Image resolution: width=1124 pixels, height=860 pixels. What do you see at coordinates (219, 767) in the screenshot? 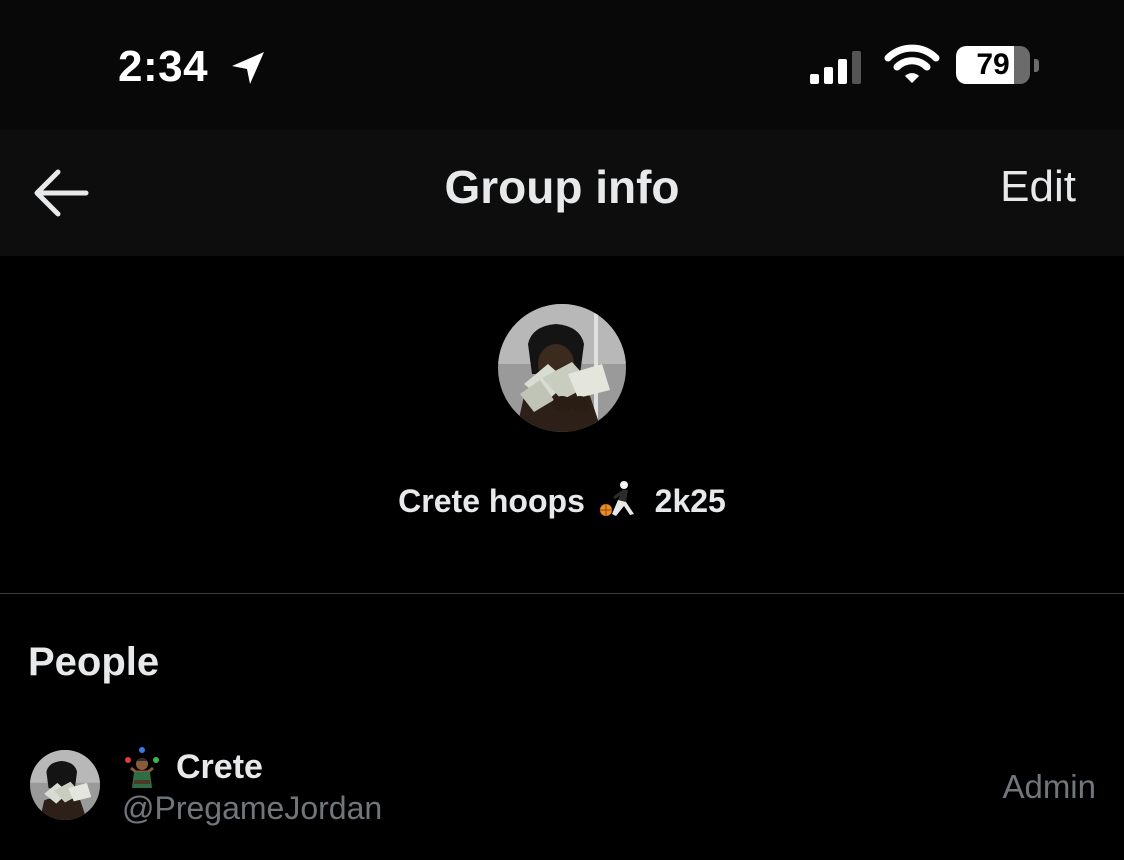
I see `member-name: Crete` at bounding box center [219, 767].